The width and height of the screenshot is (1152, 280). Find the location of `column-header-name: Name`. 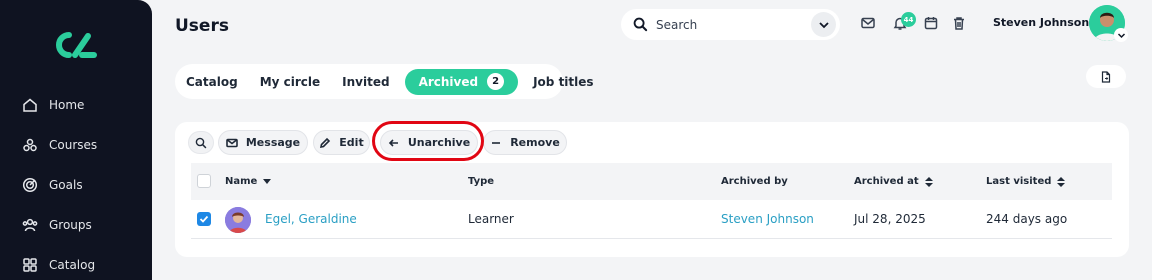

column-header-name: Name is located at coordinates (248, 181).